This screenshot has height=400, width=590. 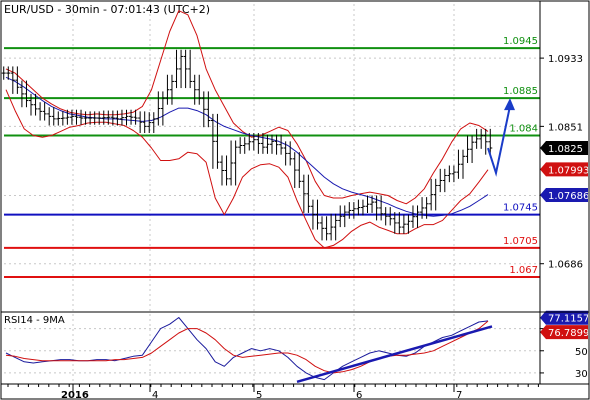 What do you see at coordinates (568, 196) in the screenshot?
I see `value-badge-label: 1.07686` at bounding box center [568, 196].